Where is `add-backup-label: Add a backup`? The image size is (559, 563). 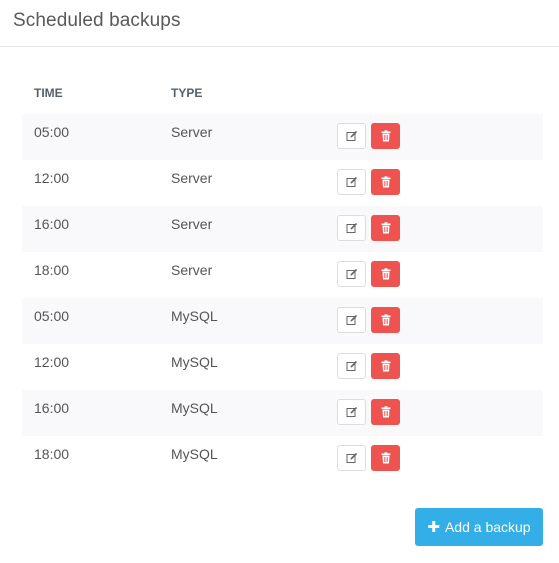 add-backup-label: Add a backup is located at coordinates (487, 527).